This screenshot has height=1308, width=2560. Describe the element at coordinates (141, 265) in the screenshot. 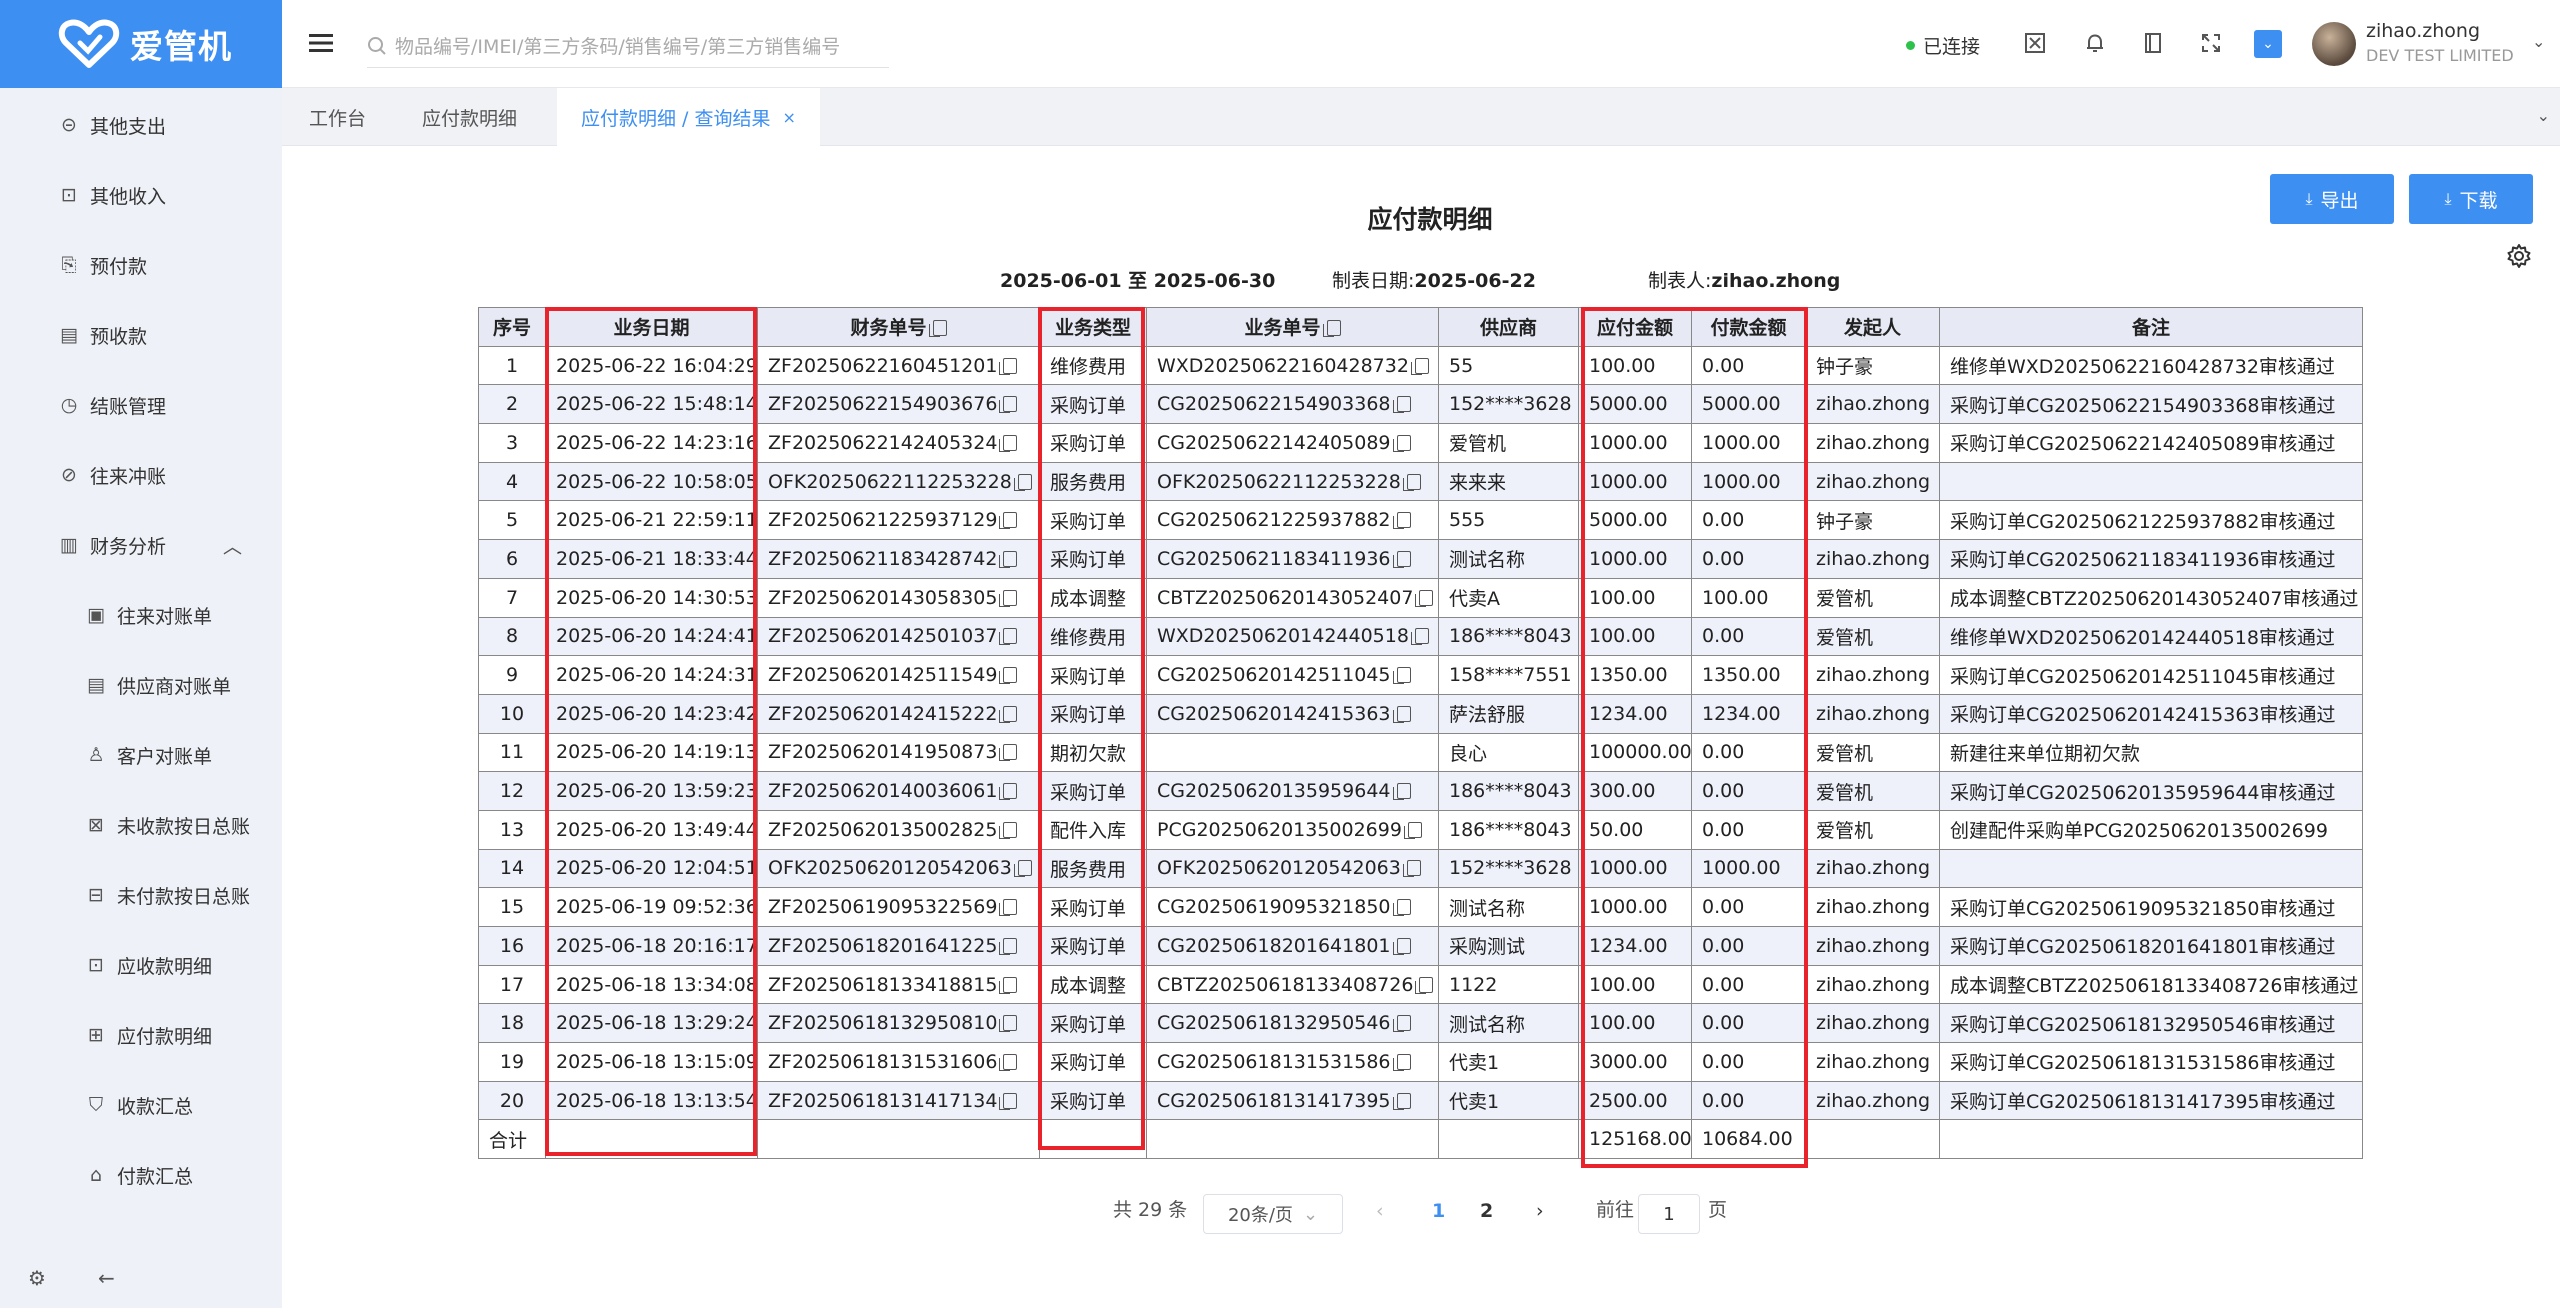

I see `sidebar-item-prepay: ⎘ 预付款` at that location.